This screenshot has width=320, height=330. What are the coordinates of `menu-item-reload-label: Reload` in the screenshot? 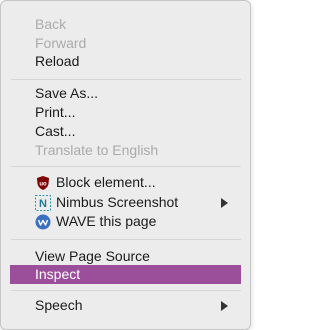 It's located at (57, 61).